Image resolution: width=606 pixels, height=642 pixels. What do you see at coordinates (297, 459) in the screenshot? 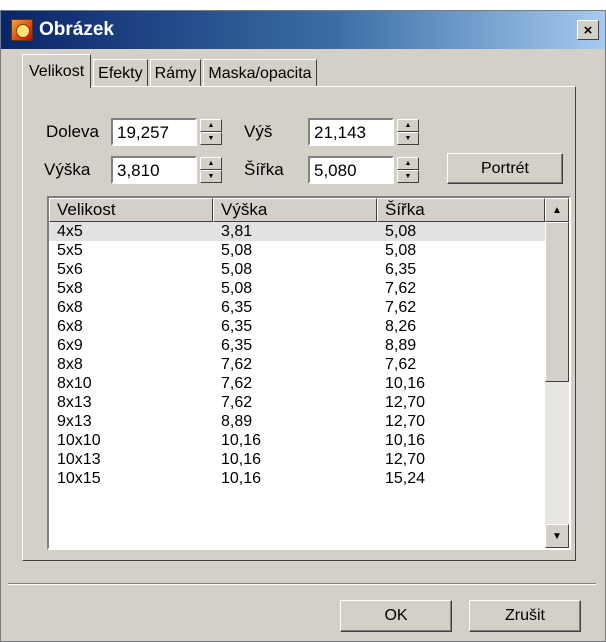
I see `table-row: 10x13 10,16 12,70` at bounding box center [297, 459].